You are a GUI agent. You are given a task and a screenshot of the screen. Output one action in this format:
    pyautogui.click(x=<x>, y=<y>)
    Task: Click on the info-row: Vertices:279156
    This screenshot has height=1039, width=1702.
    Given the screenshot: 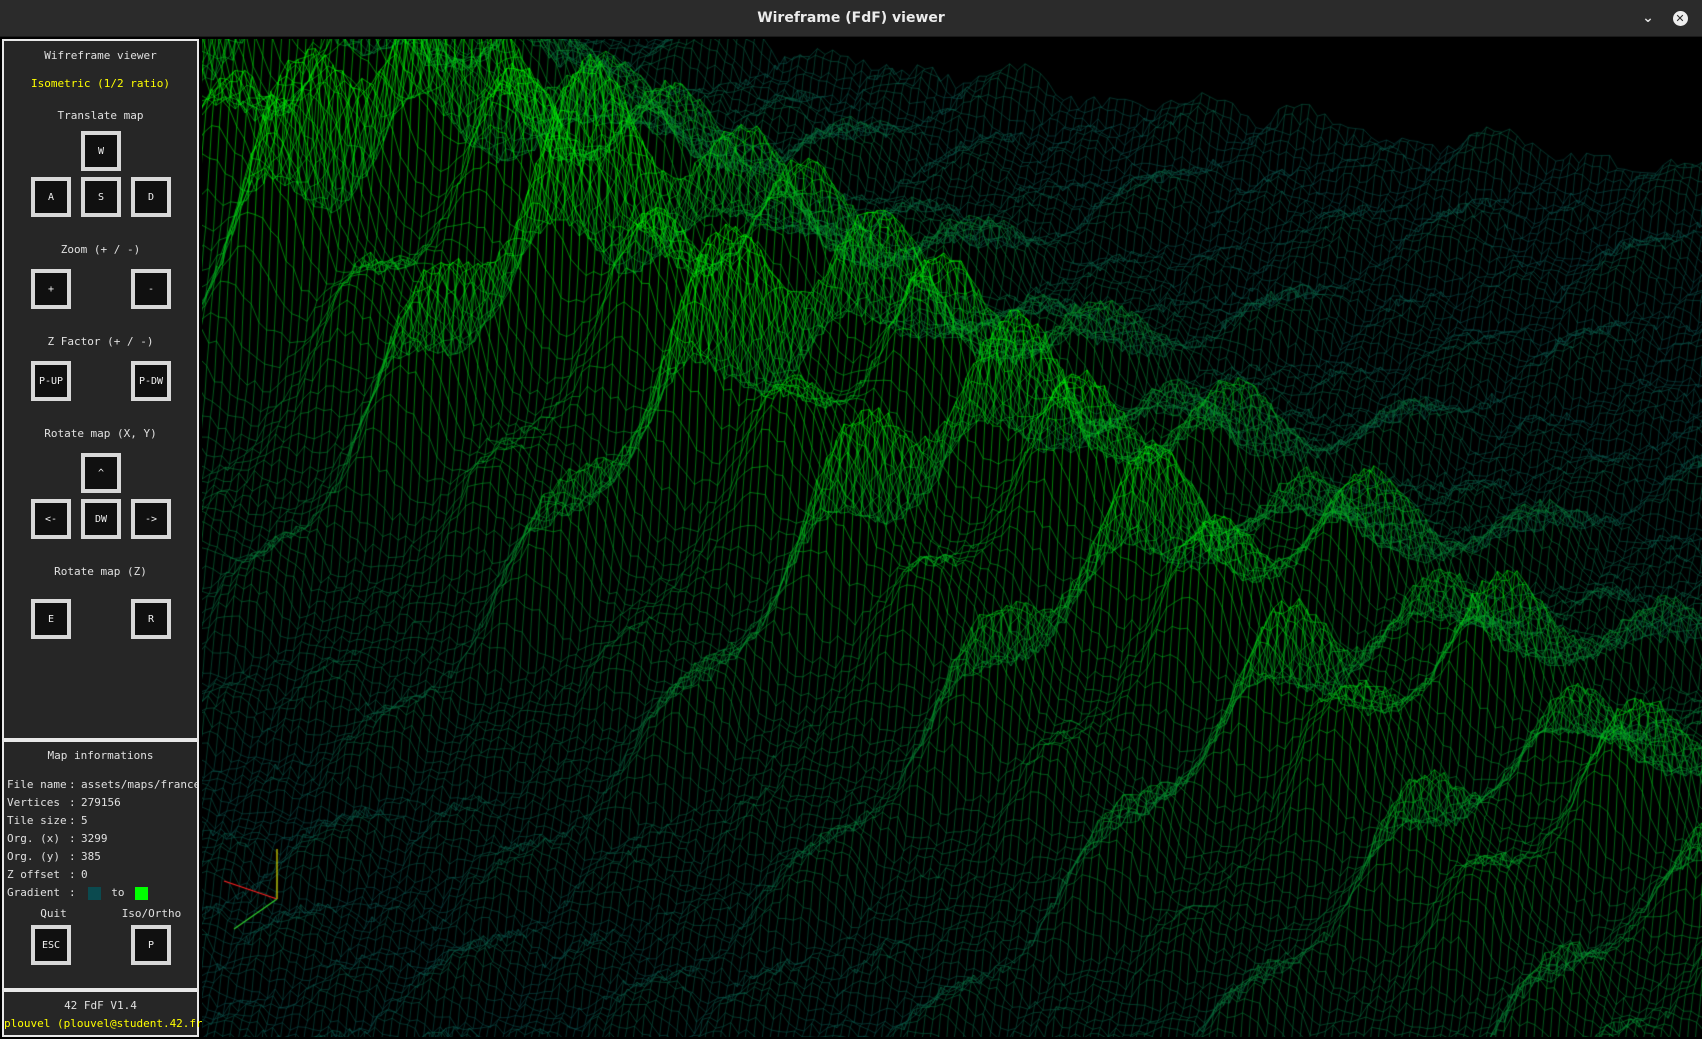 What is the action you would take?
    pyautogui.click(x=64, y=802)
    